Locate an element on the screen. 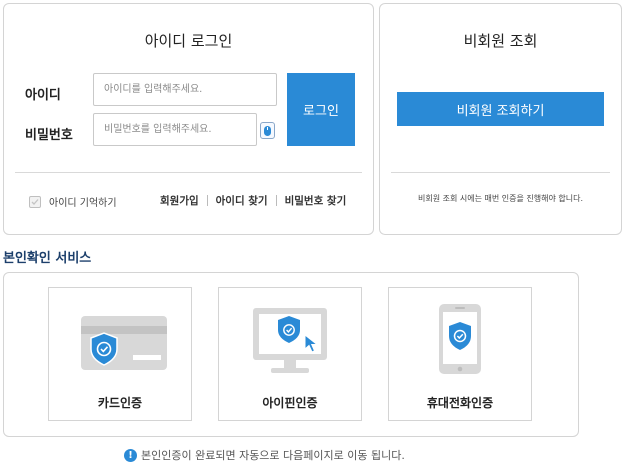 Image resolution: width=627 pixels, height=473 pixels. verification-notice: ! 본인인증이 완료되면 자동으로 다음페이지로 이동 됩니다. is located at coordinates (264, 455).